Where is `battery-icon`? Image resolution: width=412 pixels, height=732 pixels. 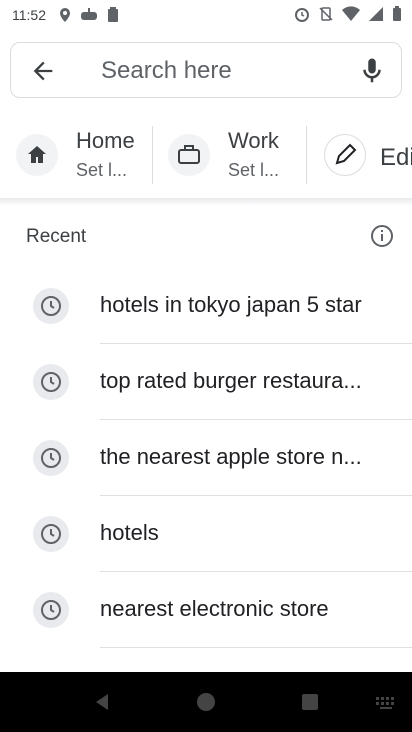
battery-icon is located at coordinates (397, 13).